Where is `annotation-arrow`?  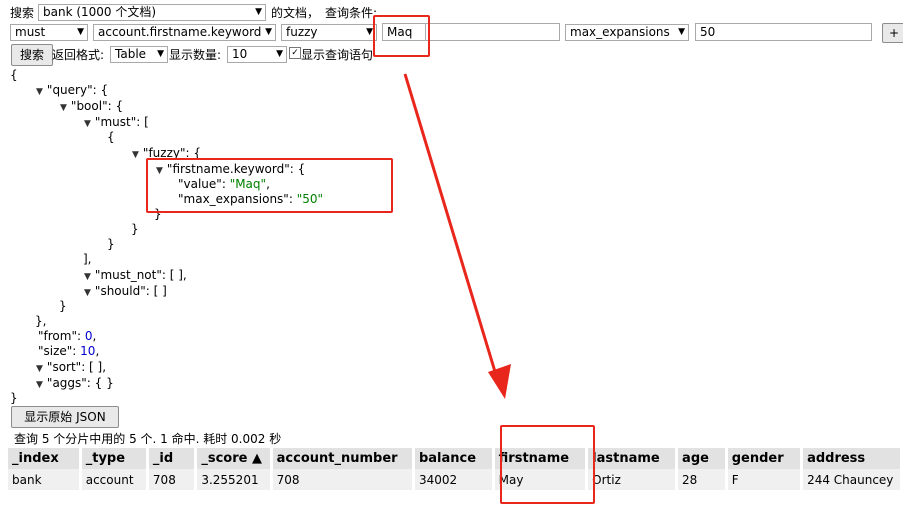 annotation-arrow is located at coordinates (457, 236).